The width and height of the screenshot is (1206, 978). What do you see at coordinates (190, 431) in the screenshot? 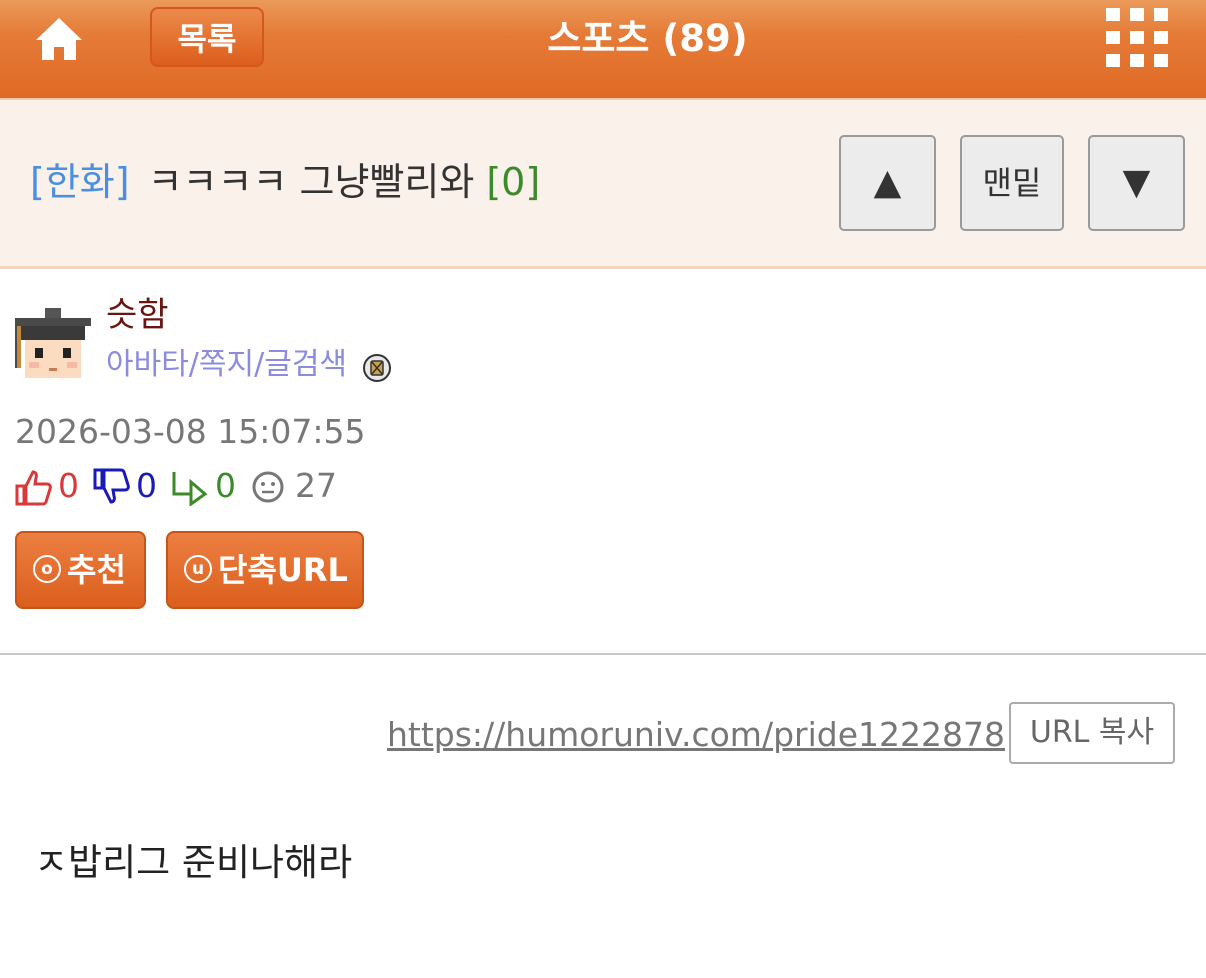
I see `post-datetime: 2026-03-08 15:07:55` at bounding box center [190, 431].